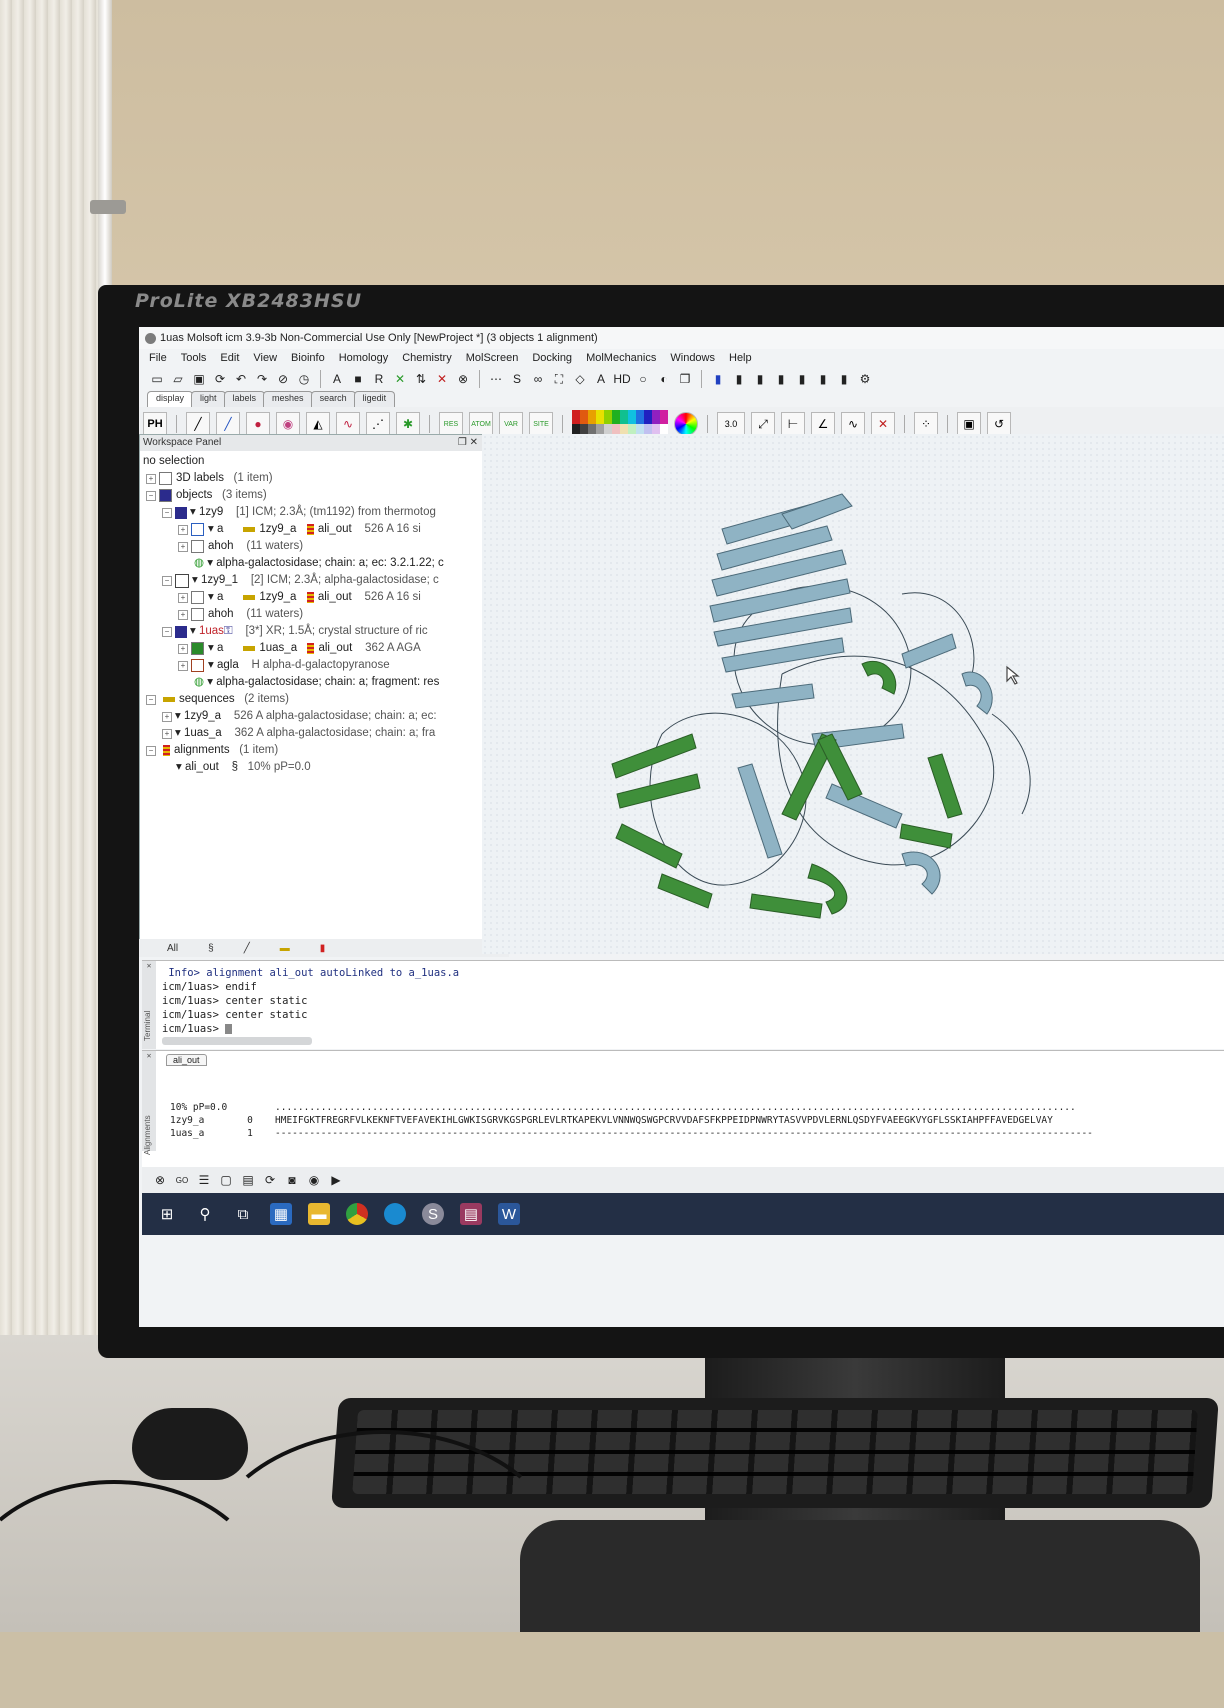  I want to click on menu-windows: Windows, so click(692, 358).